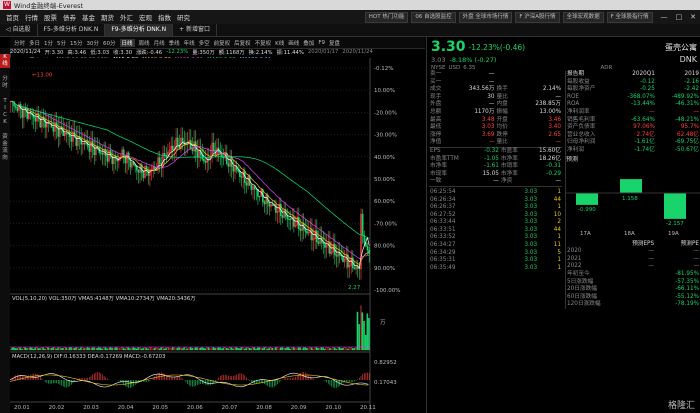 The image size is (700, 413). Describe the element at coordinates (5, 86) in the screenshot. I see `left-tab-char: 时` at that location.